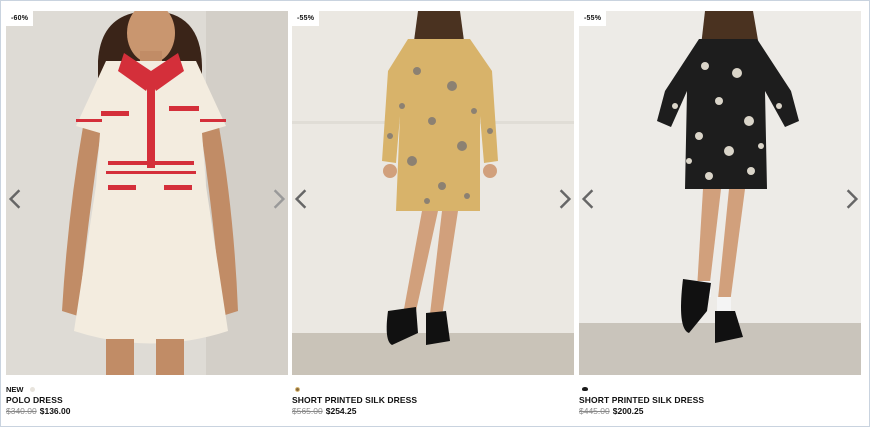 The width and height of the screenshot is (870, 427). Describe the element at coordinates (55, 411) in the screenshot. I see `sale-price: $136.00` at that location.